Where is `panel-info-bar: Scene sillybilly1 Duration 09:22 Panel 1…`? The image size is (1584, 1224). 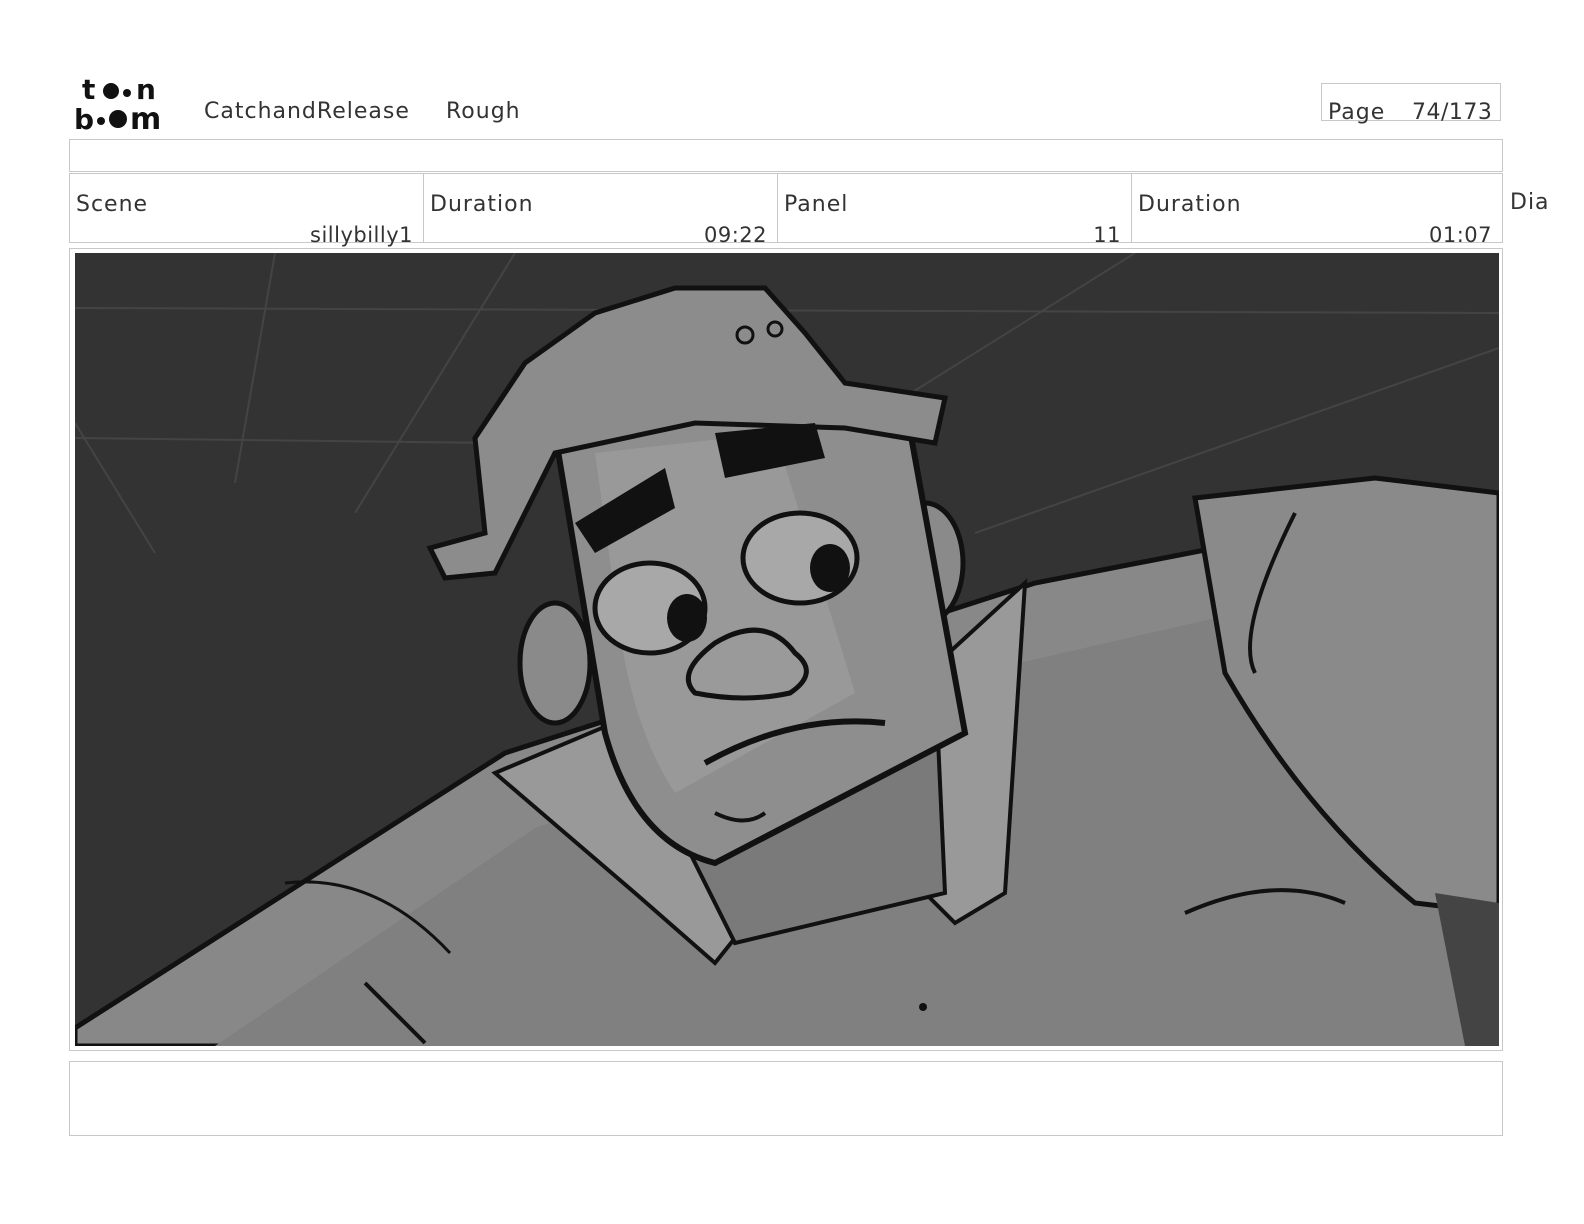
panel-info-bar: Scene sillybilly1 Duration 09:22 Panel 1… is located at coordinates (786, 210).